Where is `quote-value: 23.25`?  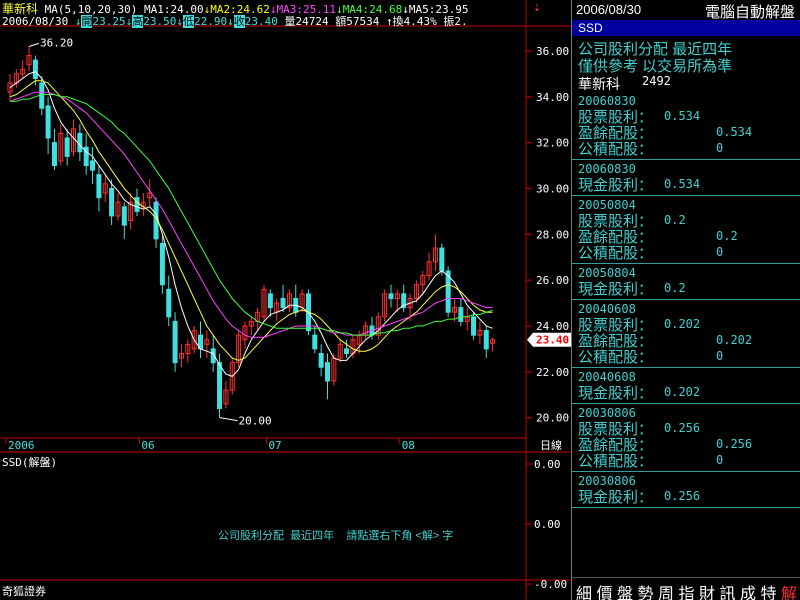
quote-value: 23.25 is located at coordinates (109, 21).